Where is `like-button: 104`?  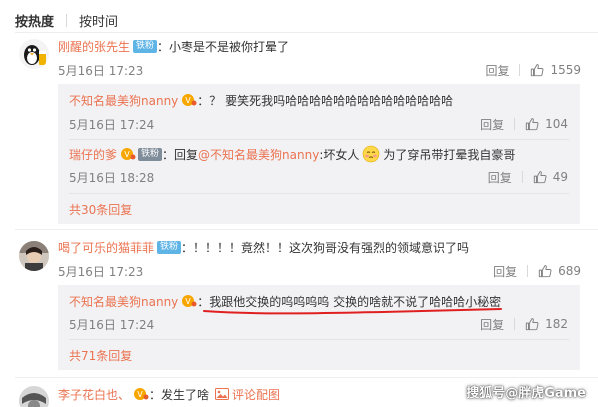
like-button: 104 is located at coordinates (546, 124).